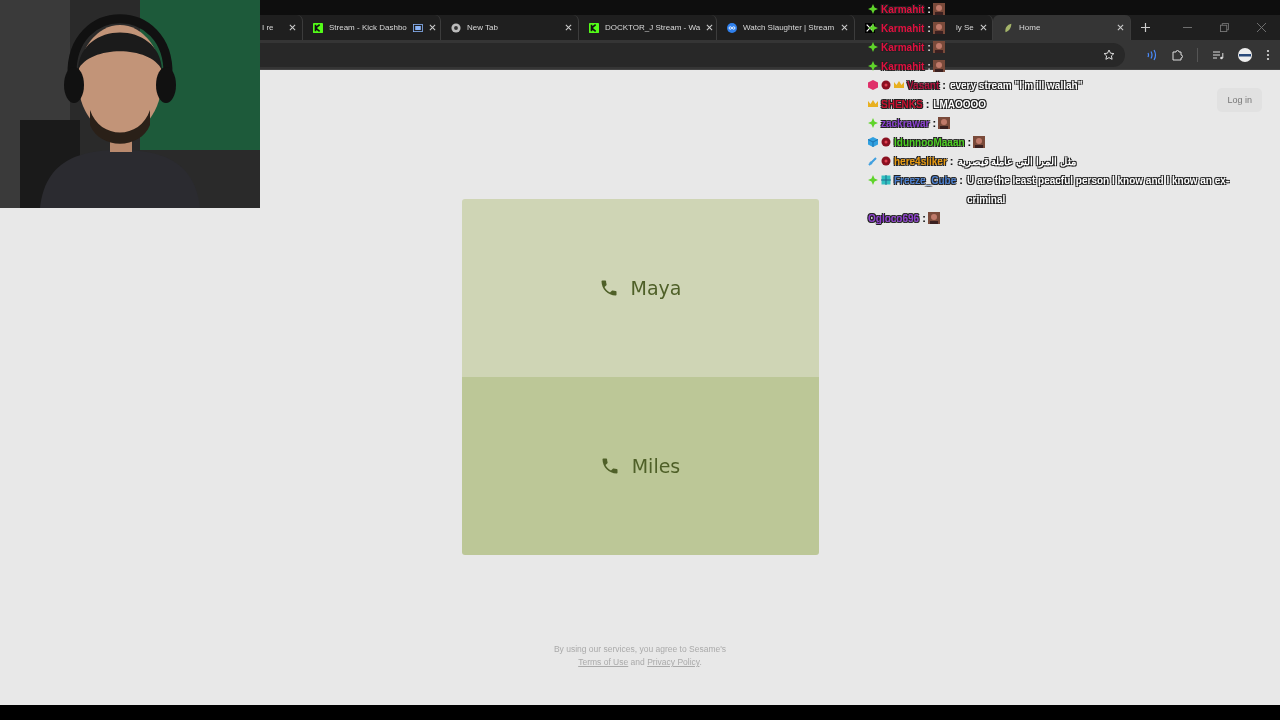  I want to click on tab-title: ly Se, so click(965, 27).